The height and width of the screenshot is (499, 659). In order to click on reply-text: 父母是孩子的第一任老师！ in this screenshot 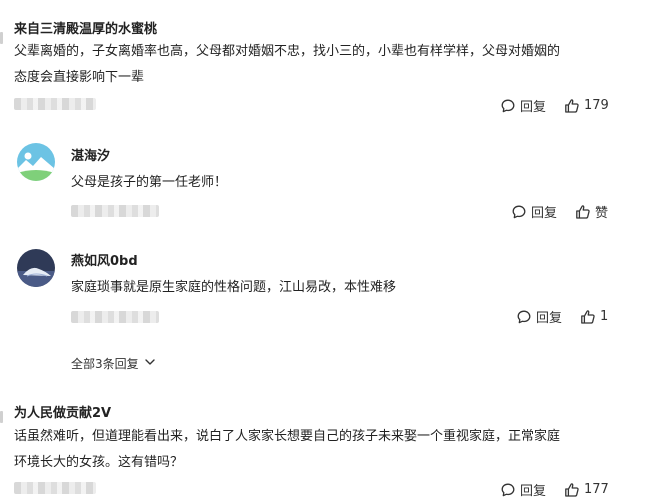, I will do `click(149, 182)`.